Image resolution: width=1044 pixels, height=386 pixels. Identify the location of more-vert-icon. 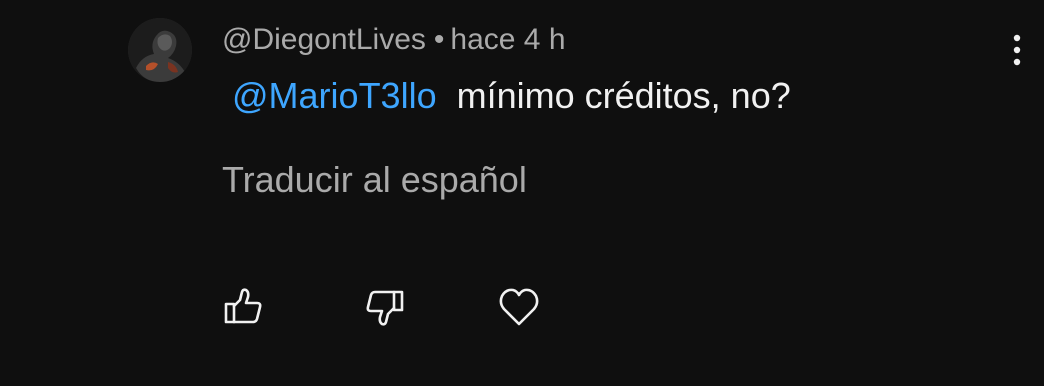
(1017, 50).